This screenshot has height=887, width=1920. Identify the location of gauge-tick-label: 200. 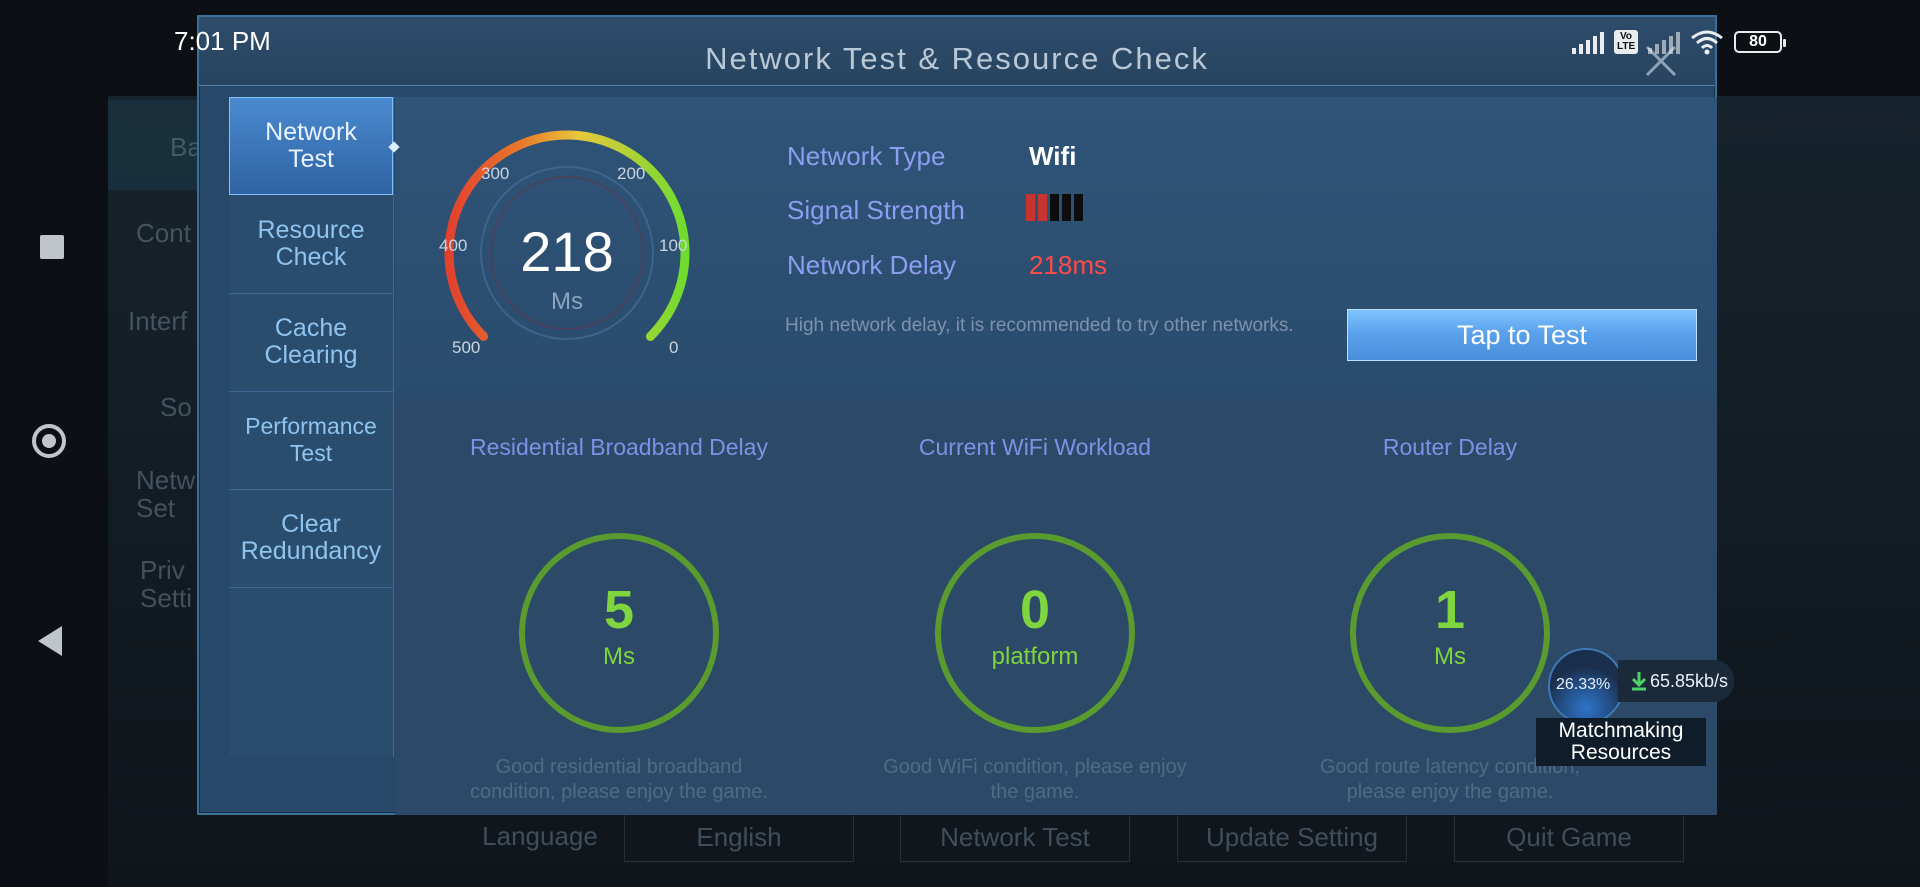
(631, 173).